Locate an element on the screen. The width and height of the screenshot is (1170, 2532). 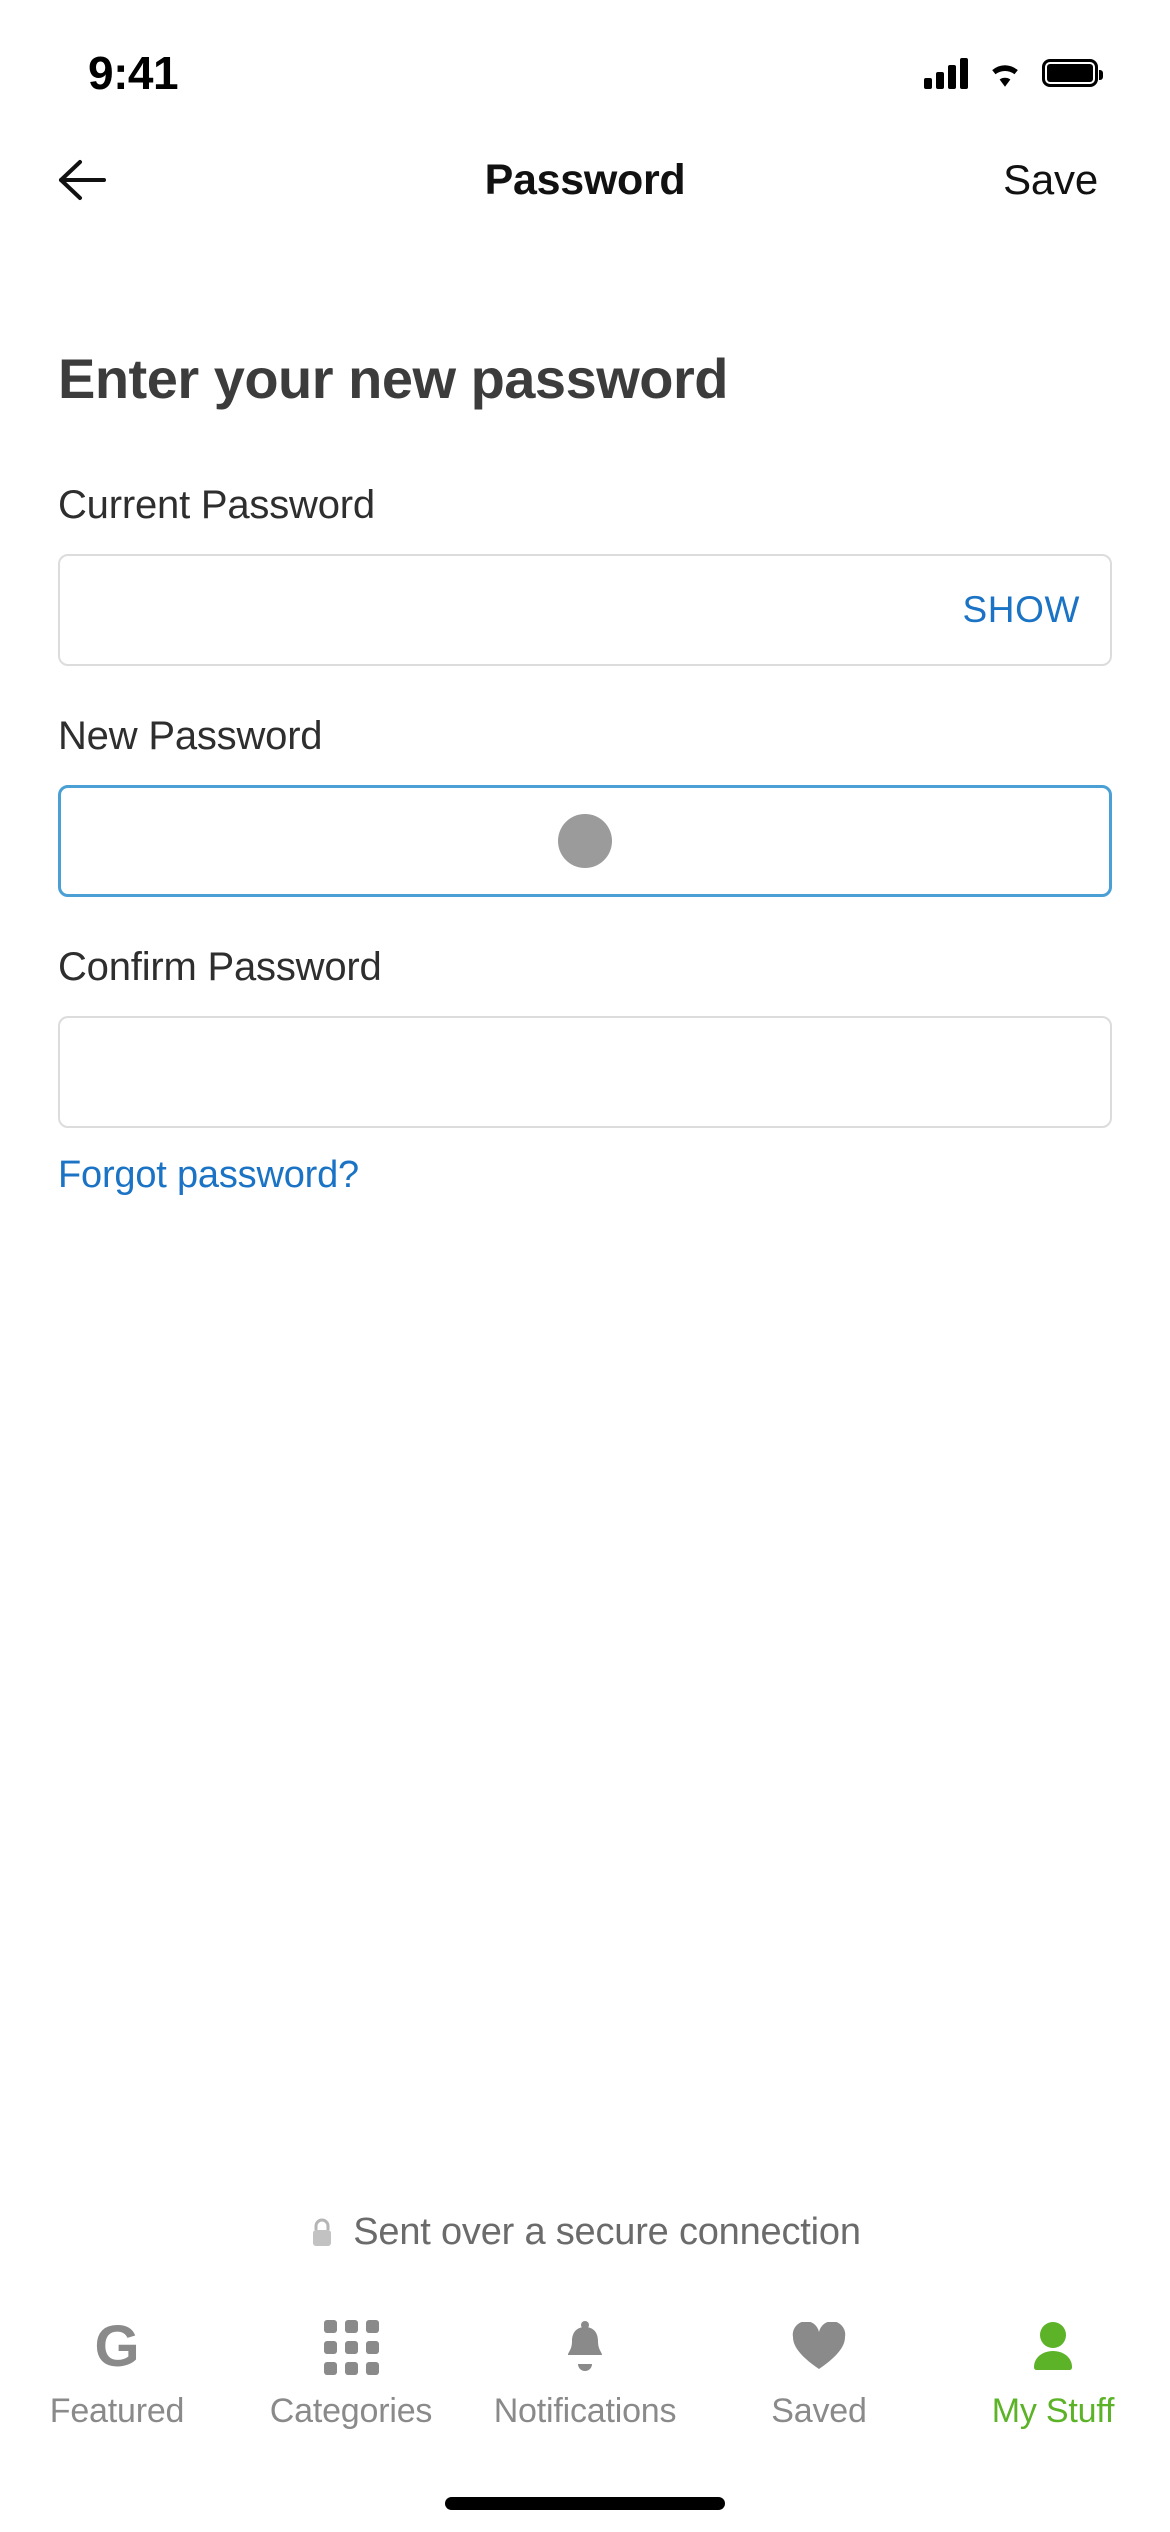
cellular-signal-icon is located at coordinates (946, 73).